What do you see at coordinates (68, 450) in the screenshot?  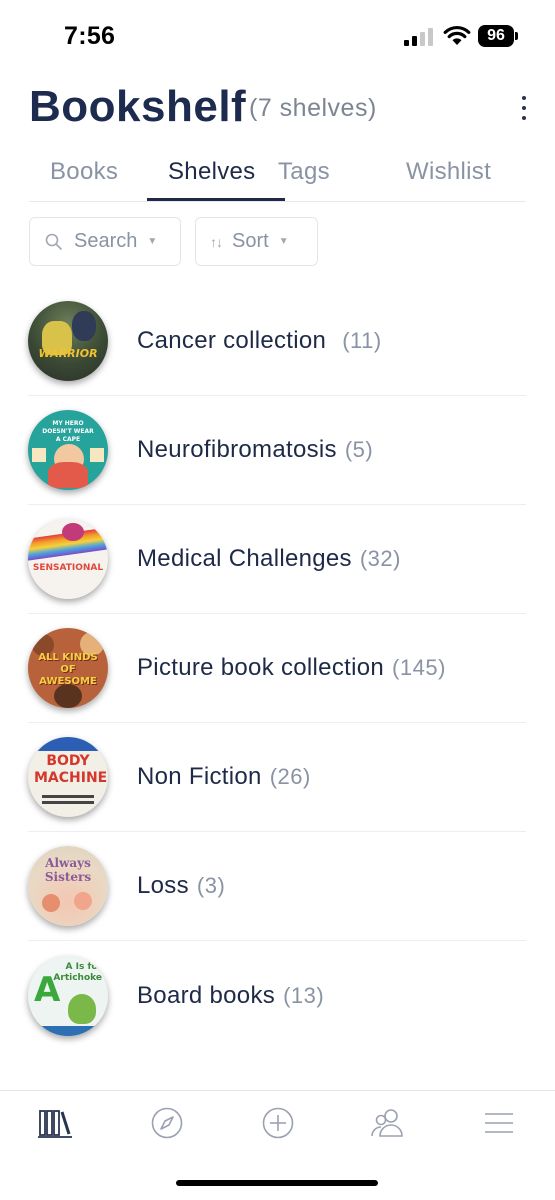 I see `shelf-cover-image: MY HERO DOESN'T WEAR A CAPE` at bounding box center [68, 450].